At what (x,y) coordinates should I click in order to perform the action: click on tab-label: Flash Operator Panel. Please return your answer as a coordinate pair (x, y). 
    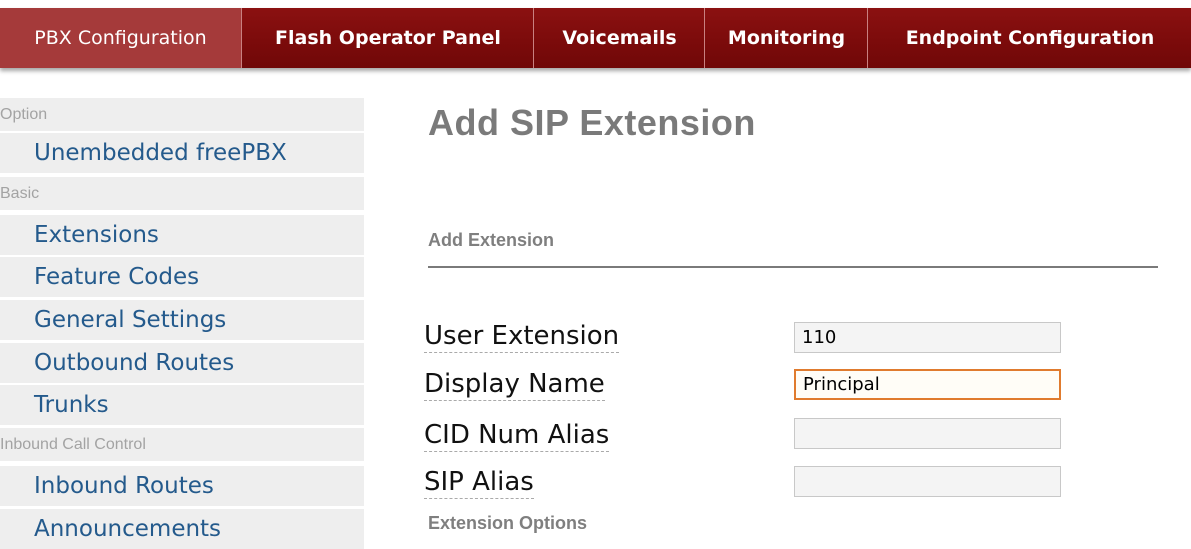
    Looking at the image, I should click on (388, 38).